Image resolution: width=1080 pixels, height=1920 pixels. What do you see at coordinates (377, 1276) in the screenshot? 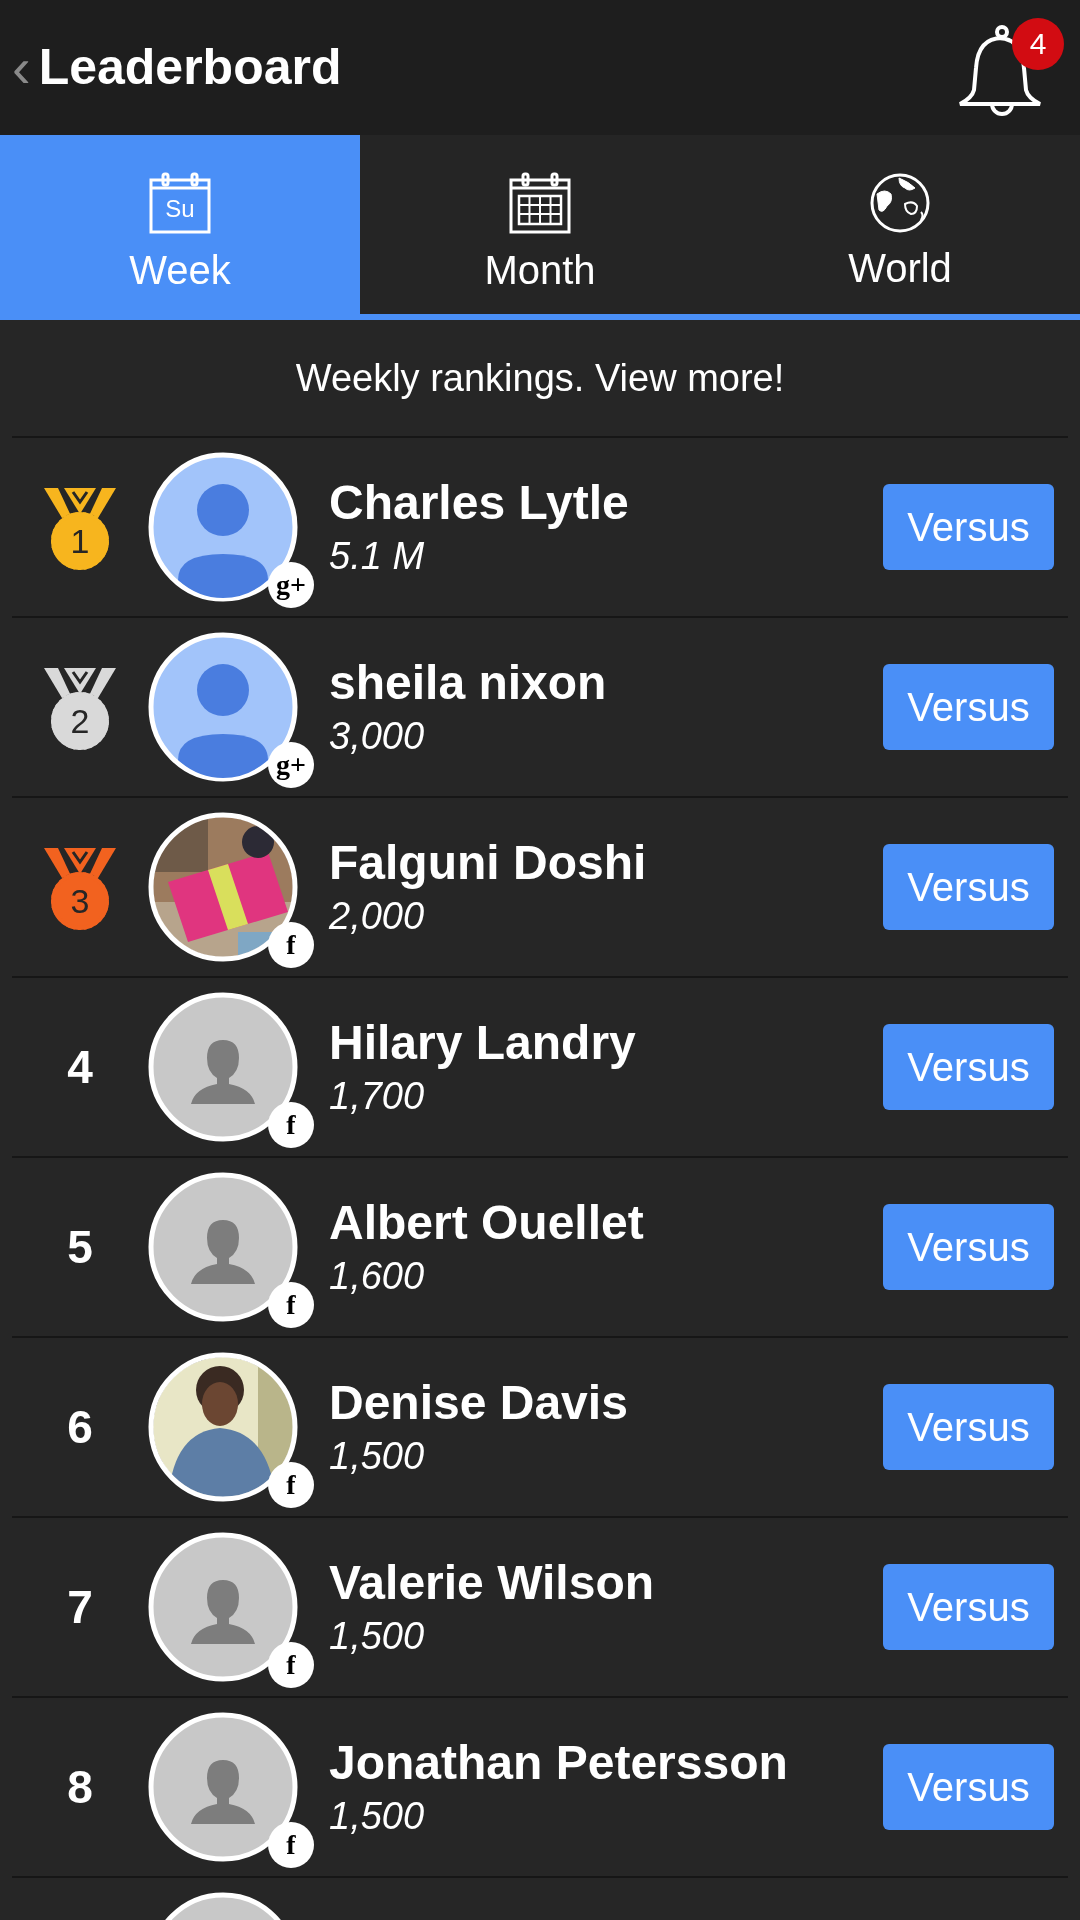
I see `player-score: 1,600` at bounding box center [377, 1276].